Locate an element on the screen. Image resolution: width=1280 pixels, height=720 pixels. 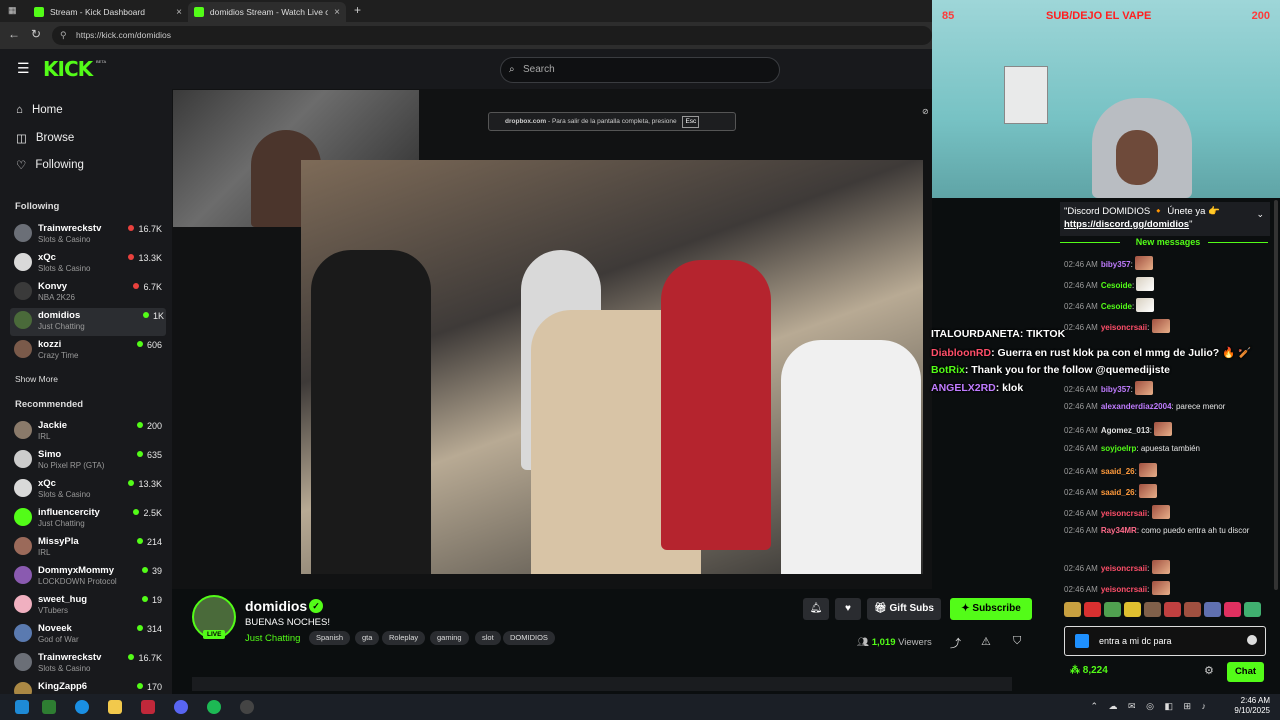
notification-bell-button: 🔔︎ is located at coordinates (816, 609).